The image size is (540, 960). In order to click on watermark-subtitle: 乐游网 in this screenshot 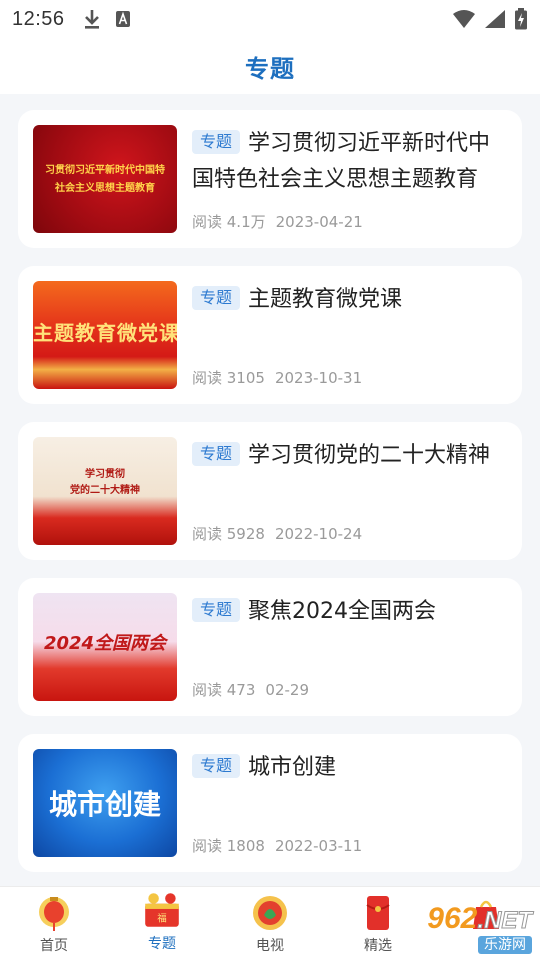, I will do `click(505, 945)`.